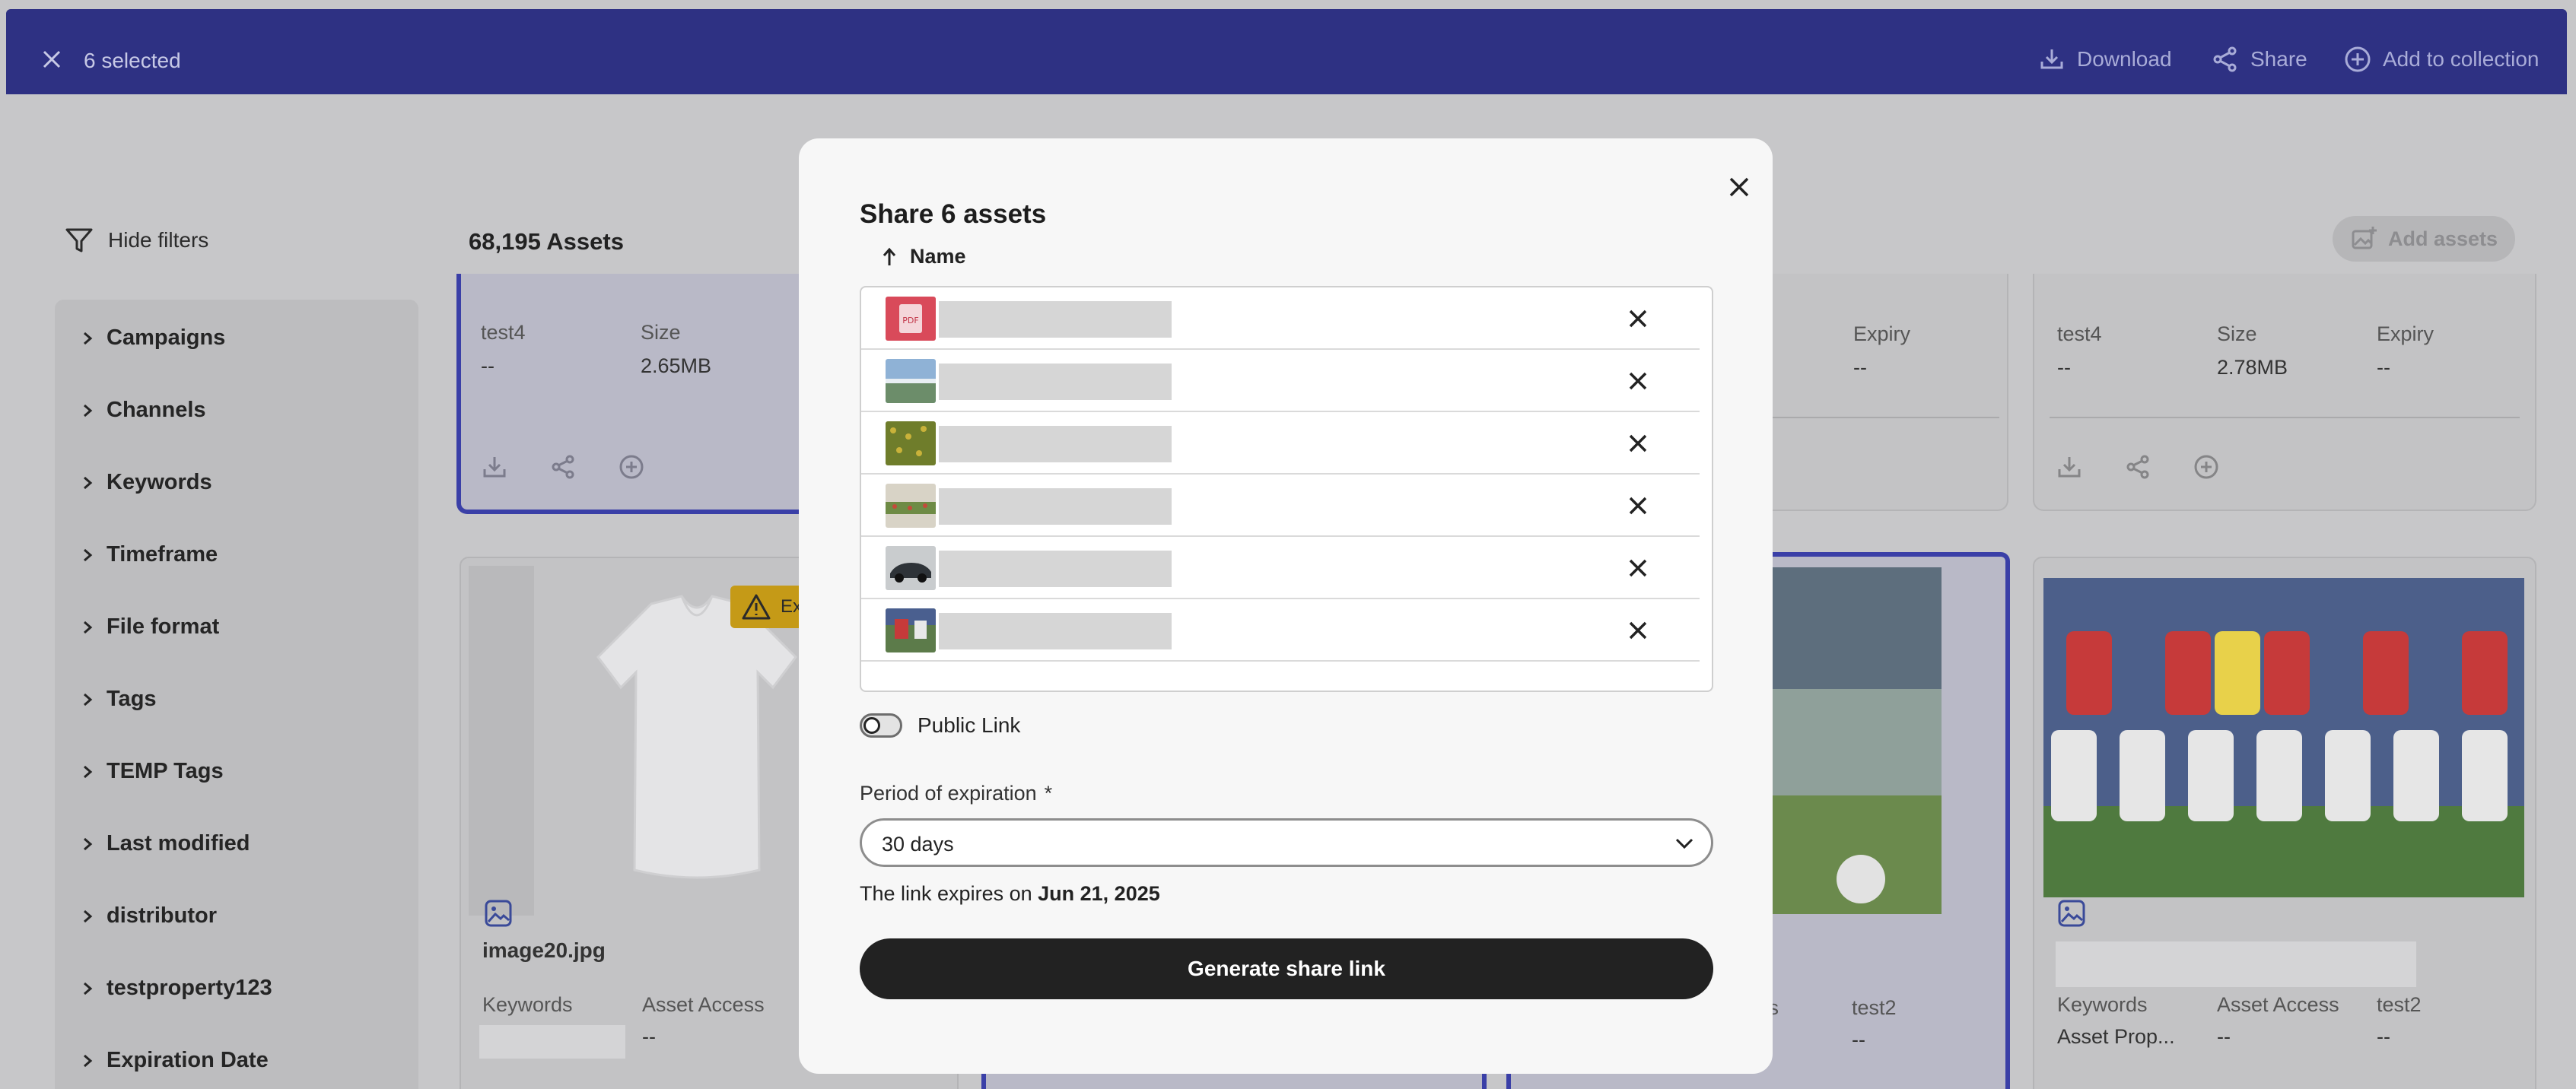  What do you see at coordinates (2236, 964) in the screenshot?
I see `filename-placeholder` at bounding box center [2236, 964].